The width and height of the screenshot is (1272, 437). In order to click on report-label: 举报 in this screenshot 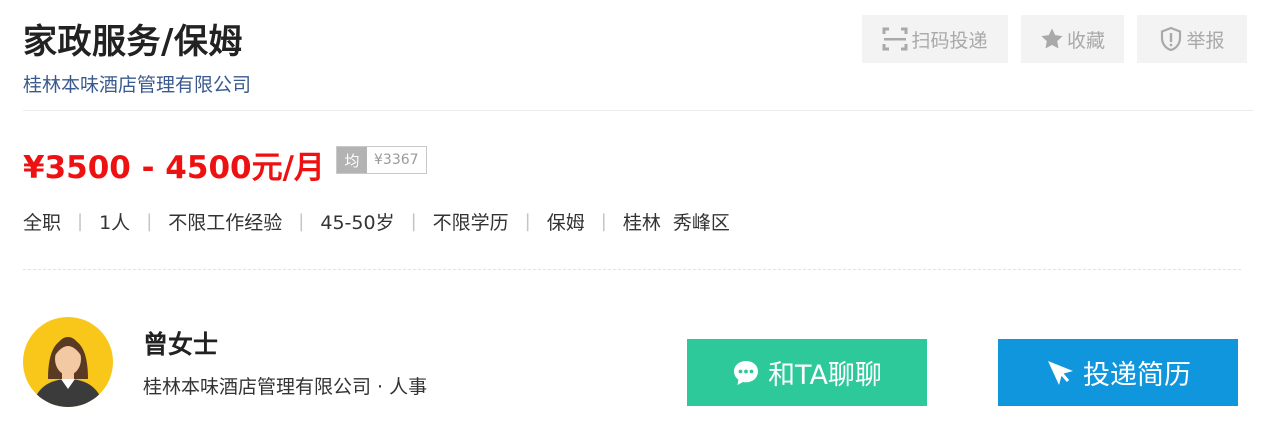, I will do `click(1205, 40)`.